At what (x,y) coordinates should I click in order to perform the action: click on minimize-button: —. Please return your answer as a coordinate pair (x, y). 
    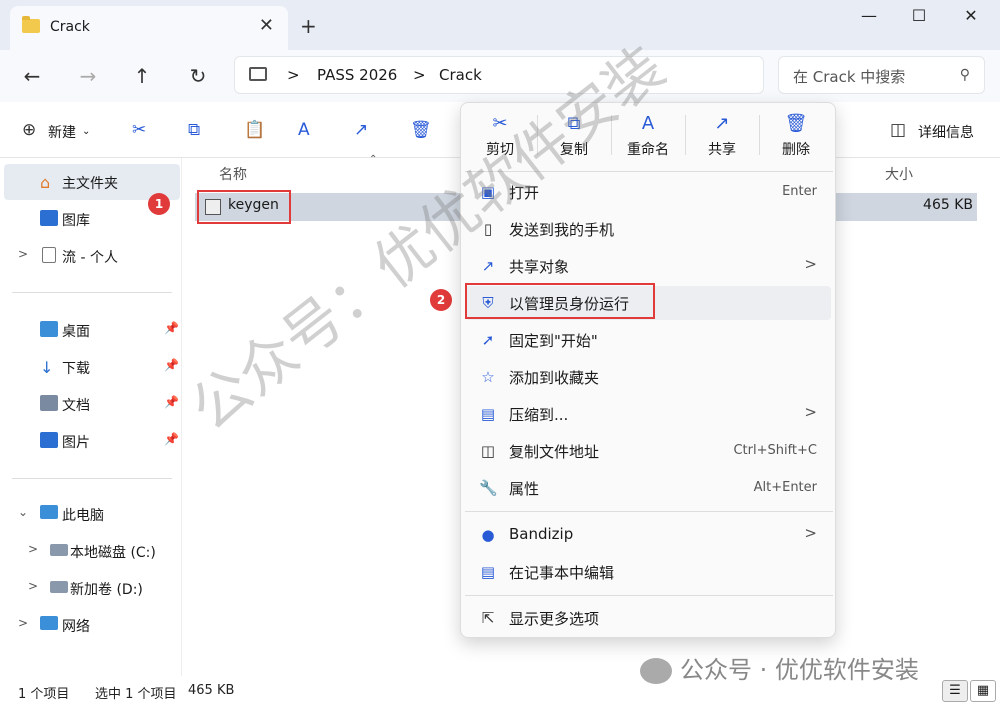
    Looking at the image, I should click on (869, 17).